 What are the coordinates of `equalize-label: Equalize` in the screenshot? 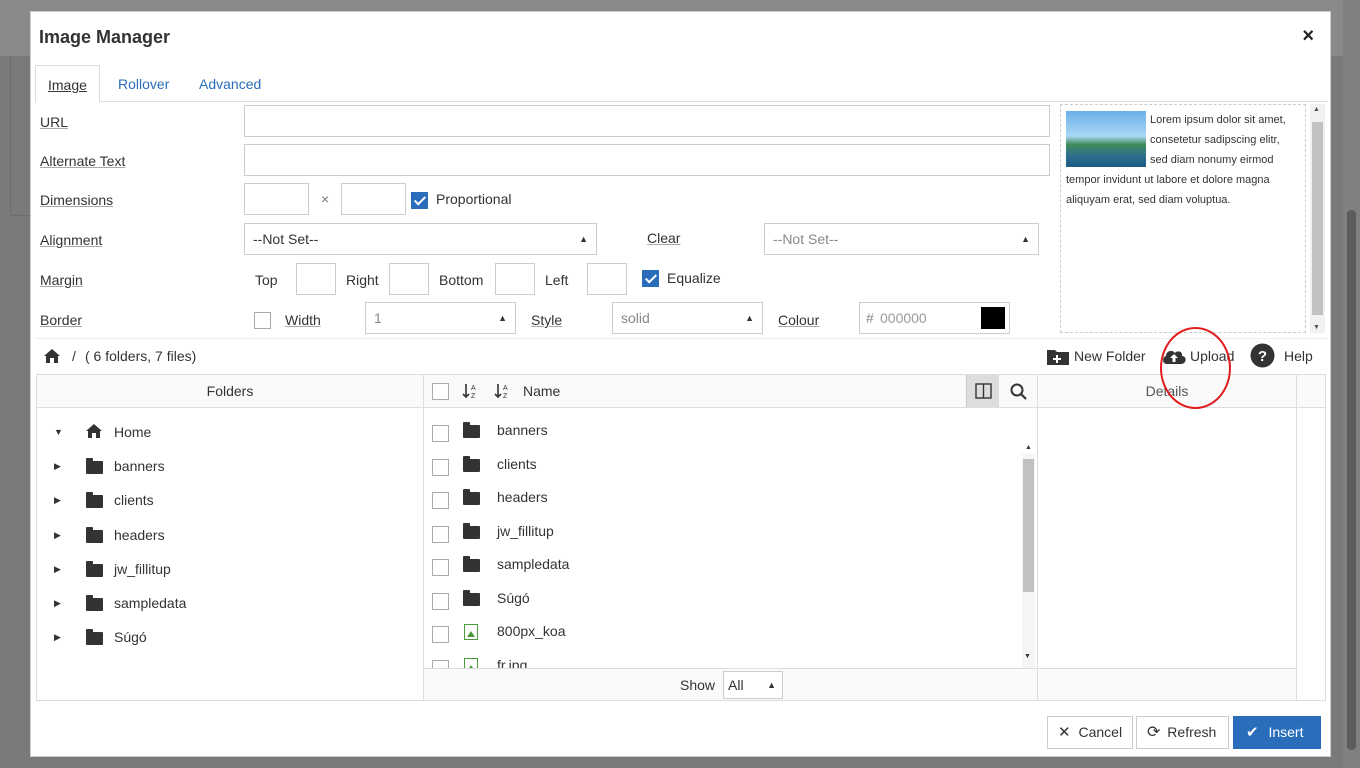 It's located at (694, 278).